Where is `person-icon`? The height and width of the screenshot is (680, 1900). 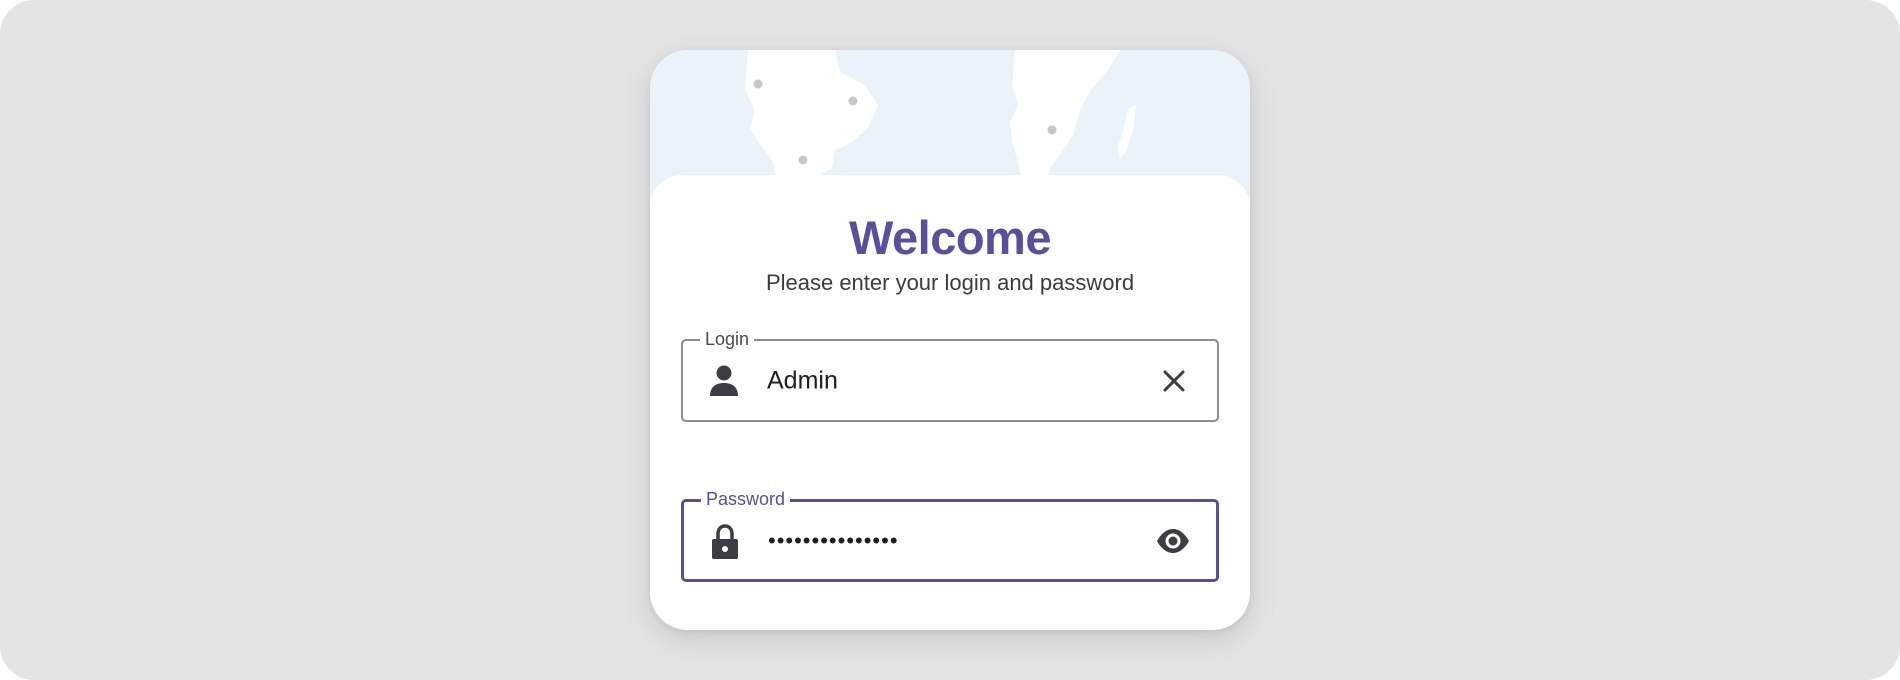 person-icon is located at coordinates (724, 381).